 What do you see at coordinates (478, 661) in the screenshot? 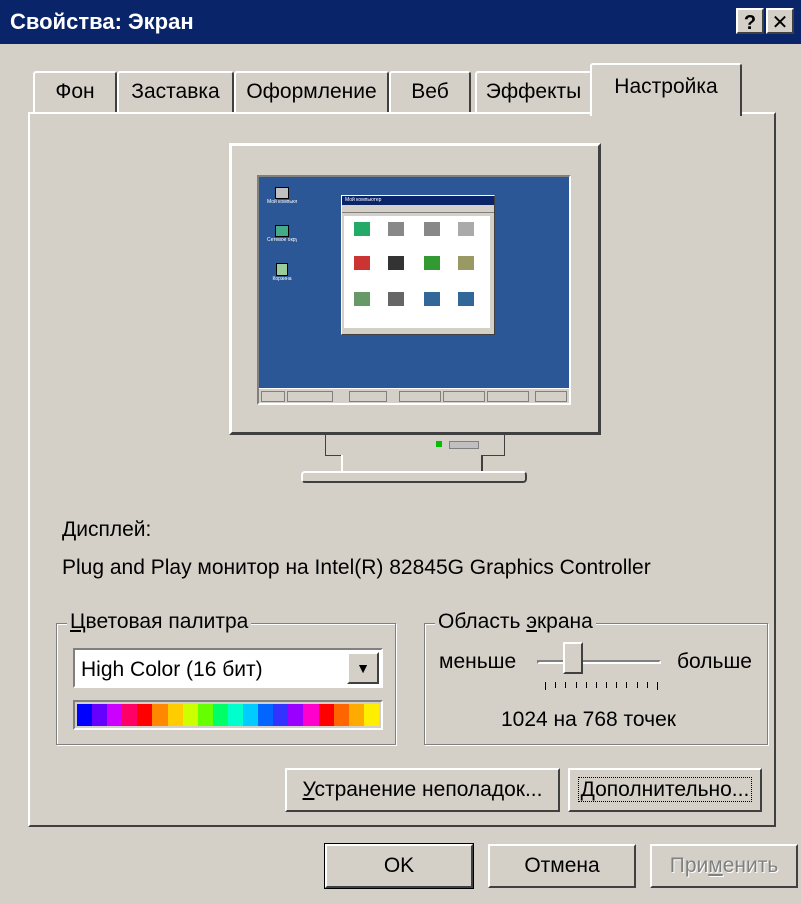
I see `screen-area-less-label: меньше` at bounding box center [478, 661].